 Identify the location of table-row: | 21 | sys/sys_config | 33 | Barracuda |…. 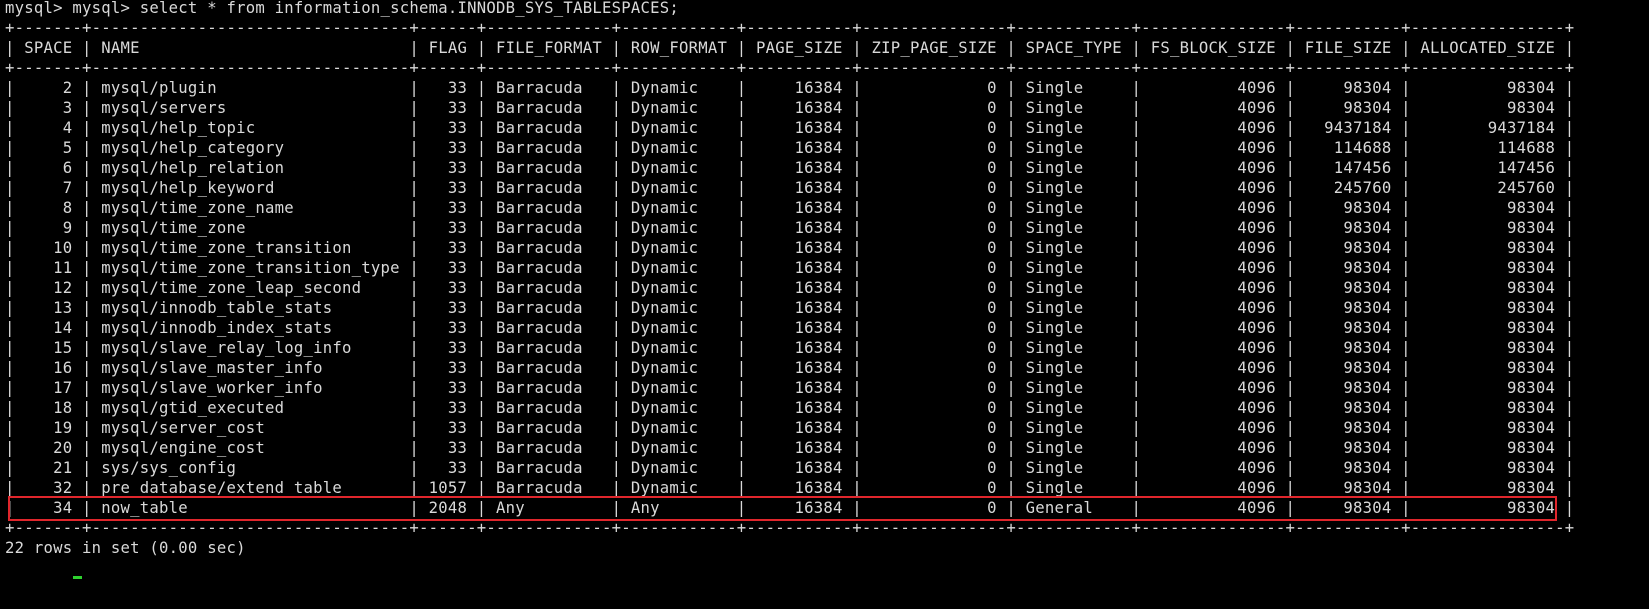
(790, 468).